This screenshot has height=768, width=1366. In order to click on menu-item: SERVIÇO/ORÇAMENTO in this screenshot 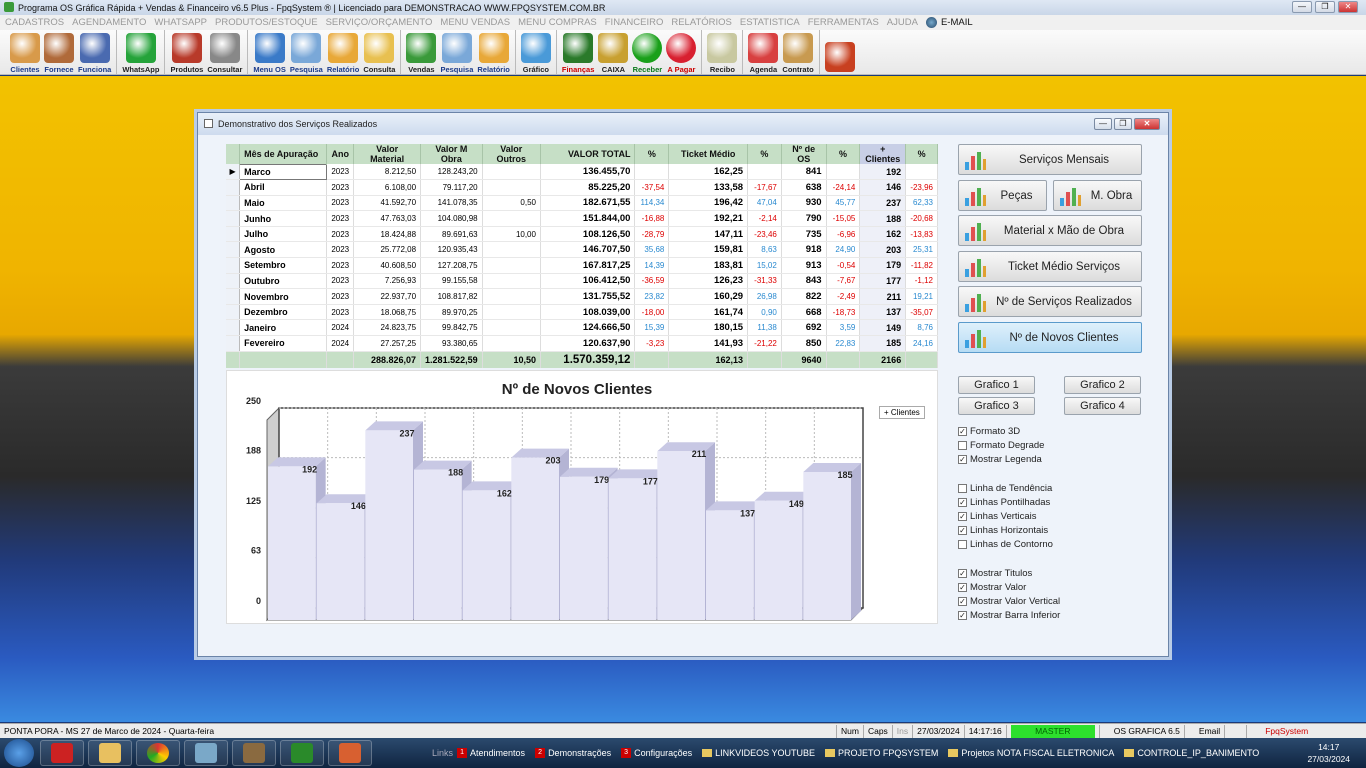, I will do `click(379, 22)`.